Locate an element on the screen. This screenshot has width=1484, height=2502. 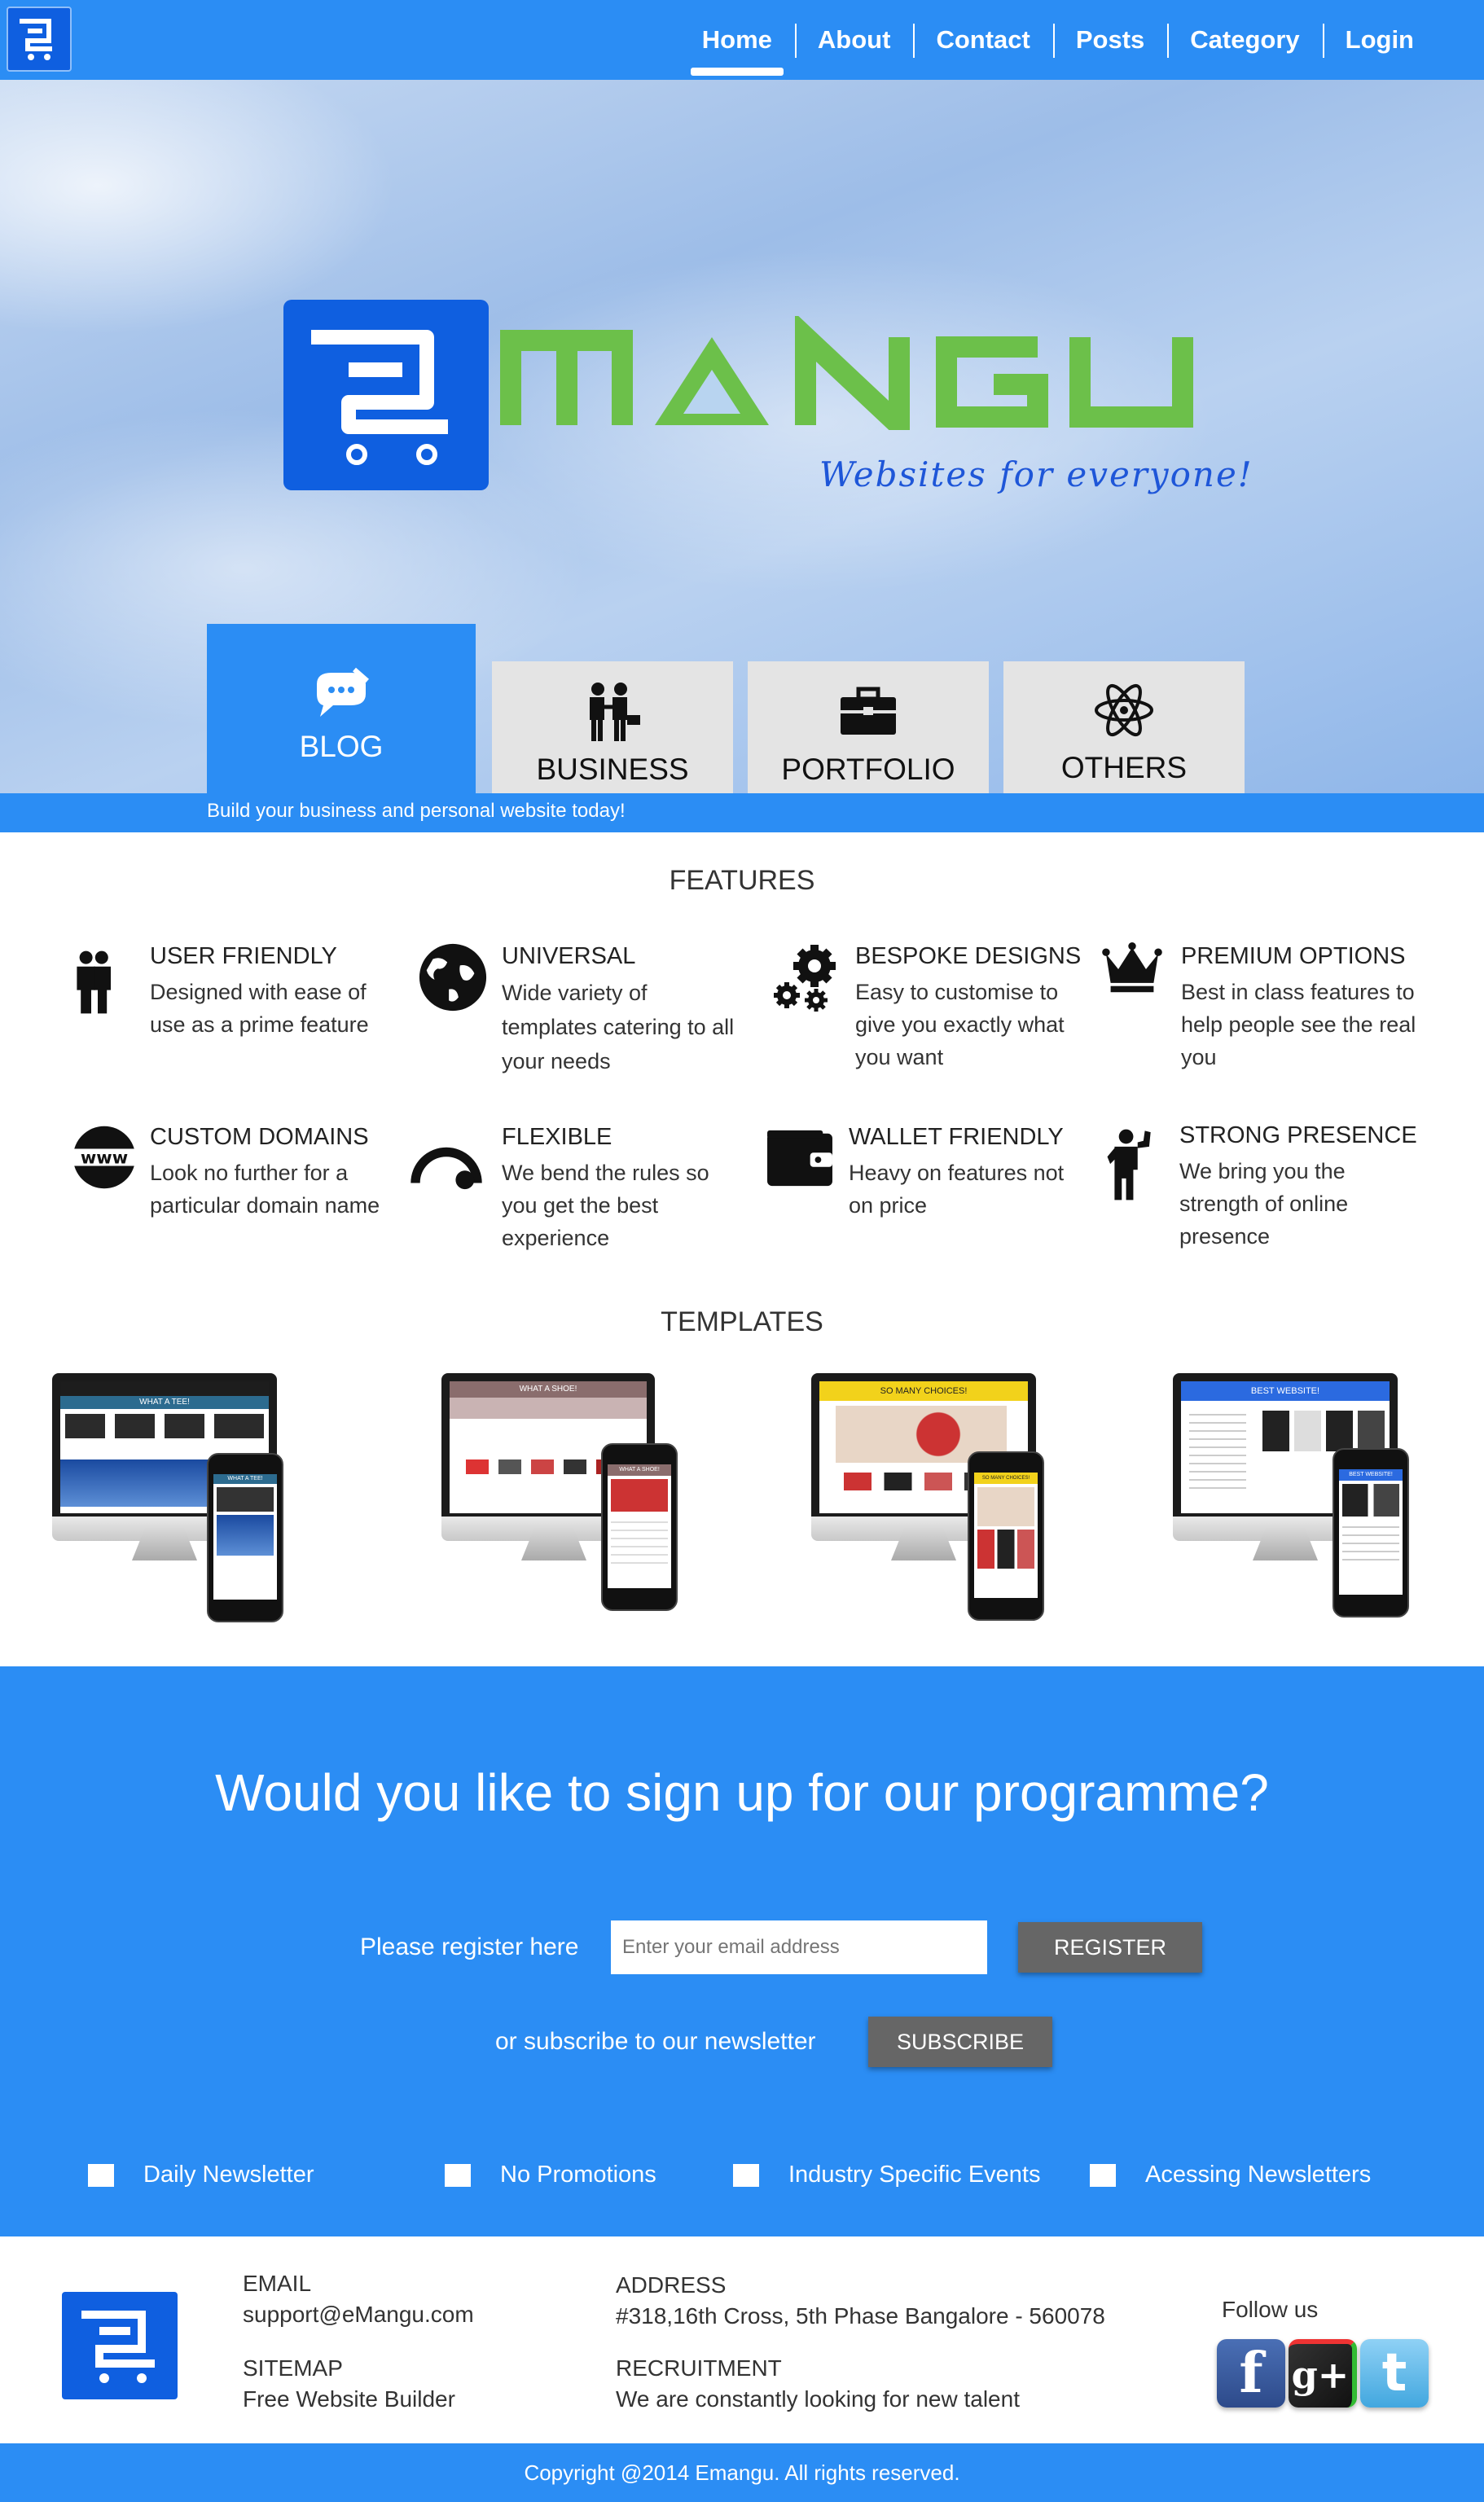
template-preview-tee: WHAT A TEE! WHAT A TEE! is located at coordinates (174, 1499).